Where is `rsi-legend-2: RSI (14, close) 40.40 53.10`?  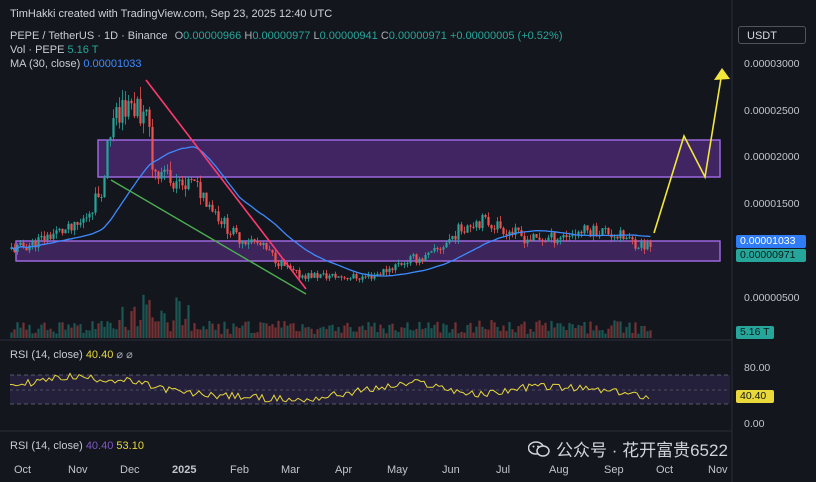 rsi-legend-2: RSI (14, close) 40.40 53.10 is located at coordinates (77, 446).